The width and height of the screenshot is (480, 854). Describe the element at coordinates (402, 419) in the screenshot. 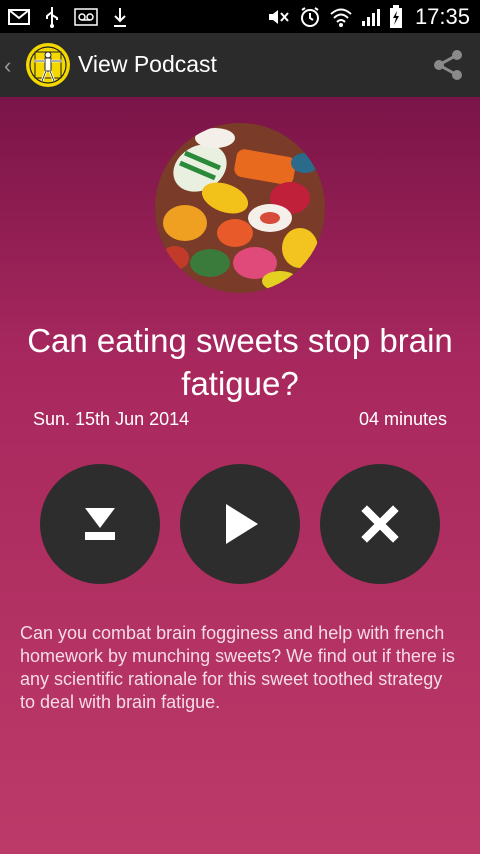

I see `podcast-duration: 04 minutes` at that location.